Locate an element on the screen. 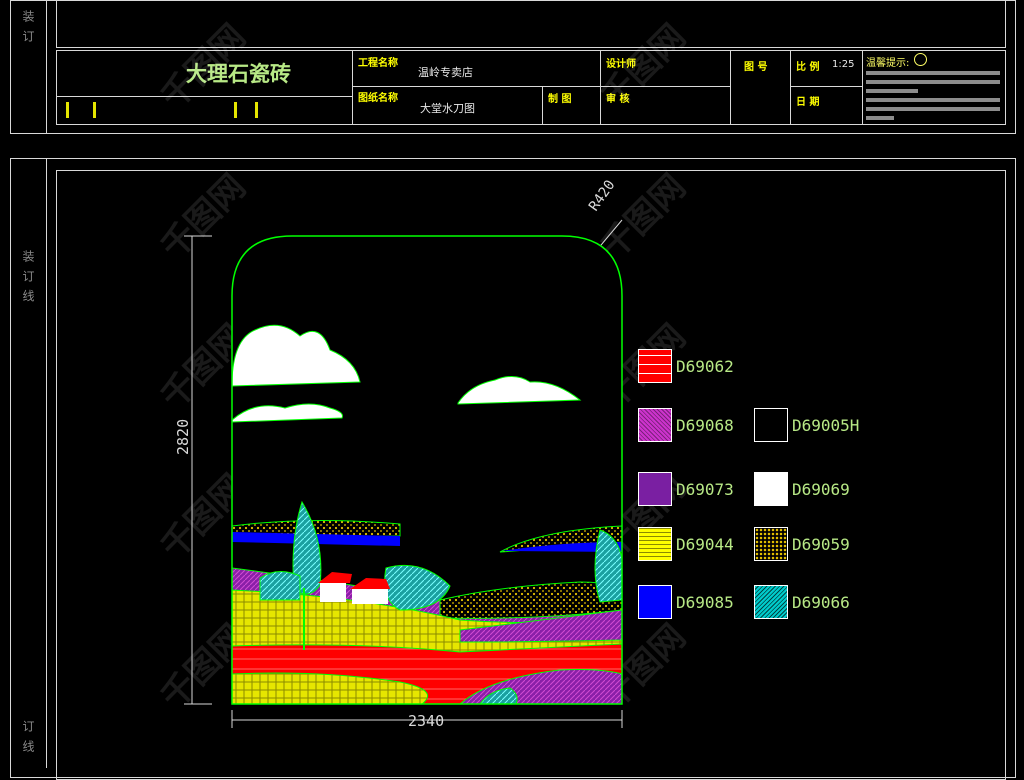 Image resolution: width=1024 pixels, height=780 pixels. drawing-name-value: 大堂水刀图 is located at coordinates (447, 108).